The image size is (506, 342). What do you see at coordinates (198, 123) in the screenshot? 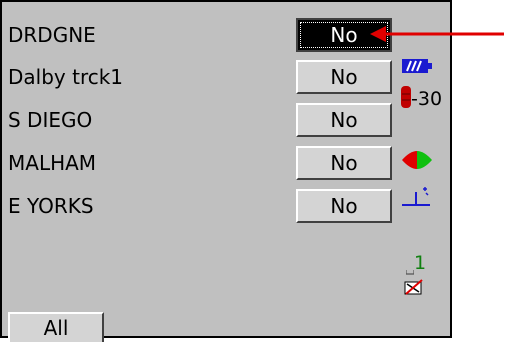
I see `list-item-row-3: S DIEGO No` at bounding box center [198, 123].